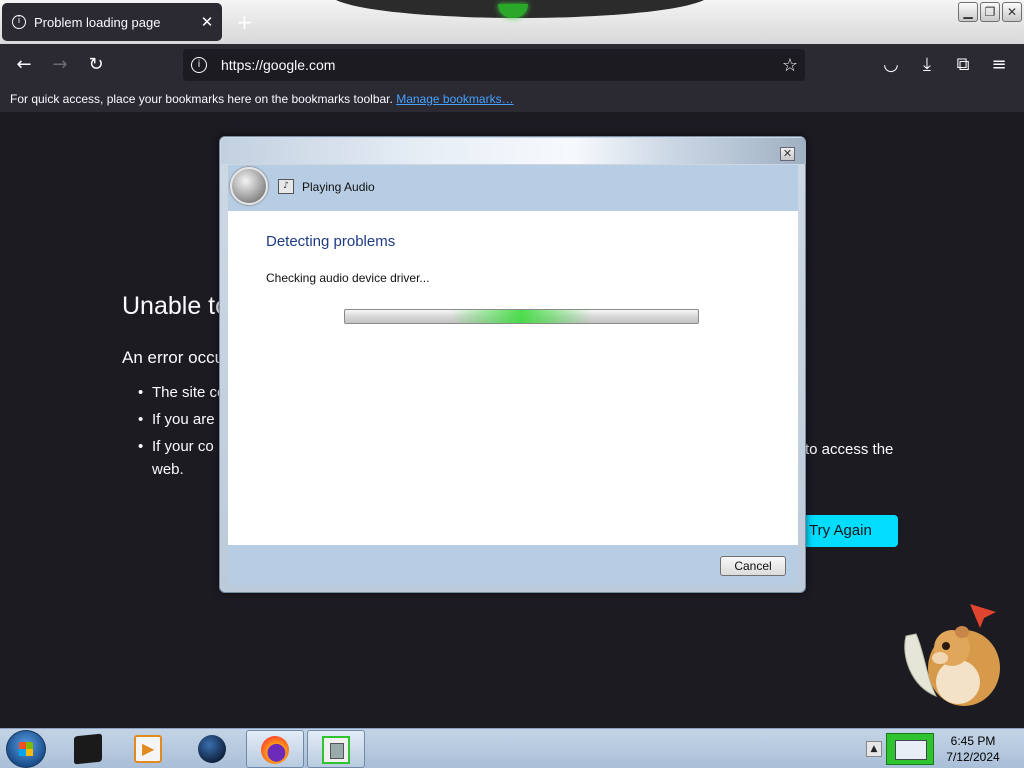 This screenshot has width=1024, height=768. I want to click on tab-title: Problem loading page, so click(97, 22).